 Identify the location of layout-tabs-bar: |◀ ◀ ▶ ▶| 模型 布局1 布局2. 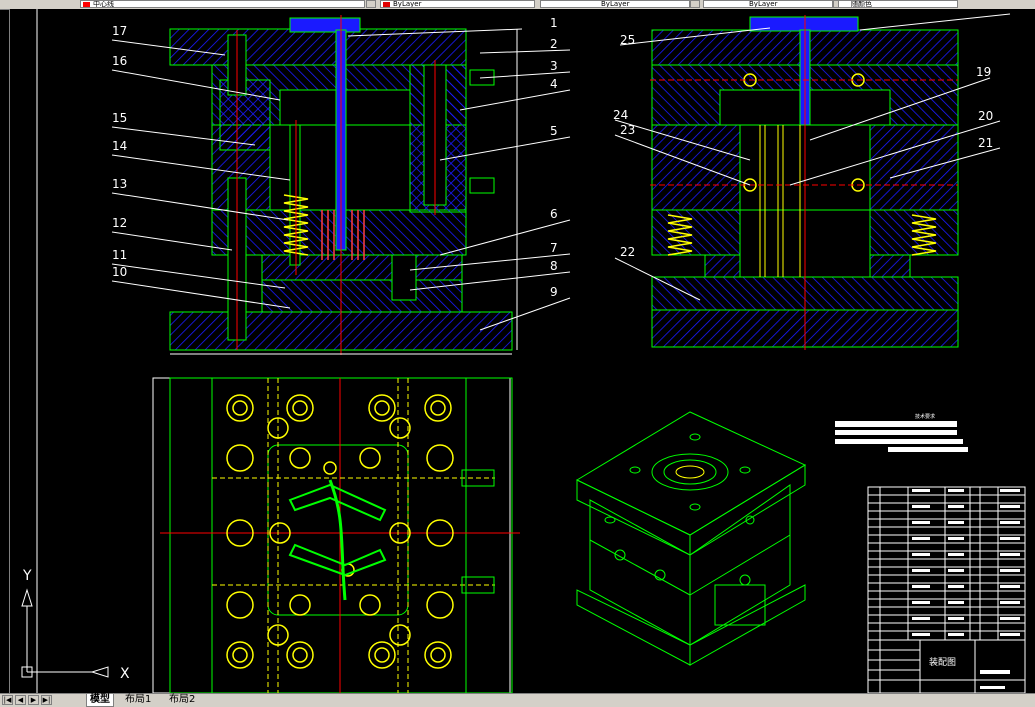
(517, 700).